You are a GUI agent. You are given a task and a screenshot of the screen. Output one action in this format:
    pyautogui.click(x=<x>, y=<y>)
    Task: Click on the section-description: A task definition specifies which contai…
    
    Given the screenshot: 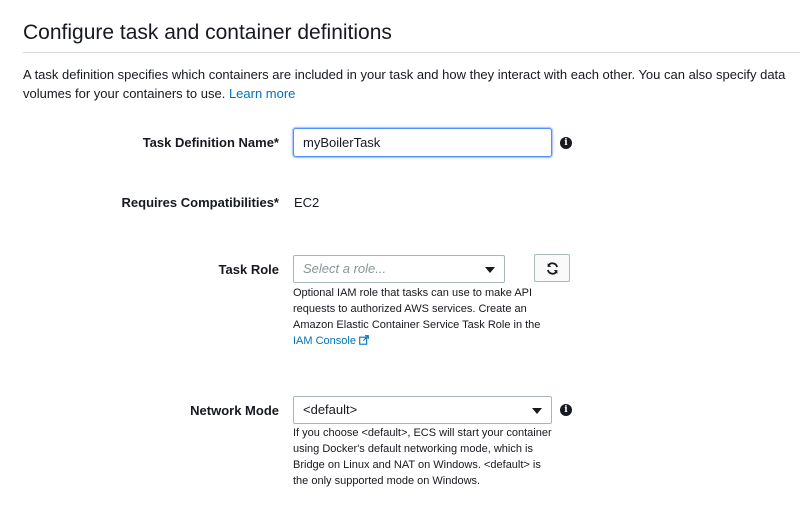 What is the action you would take?
    pyautogui.click(x=411, y=84)
    